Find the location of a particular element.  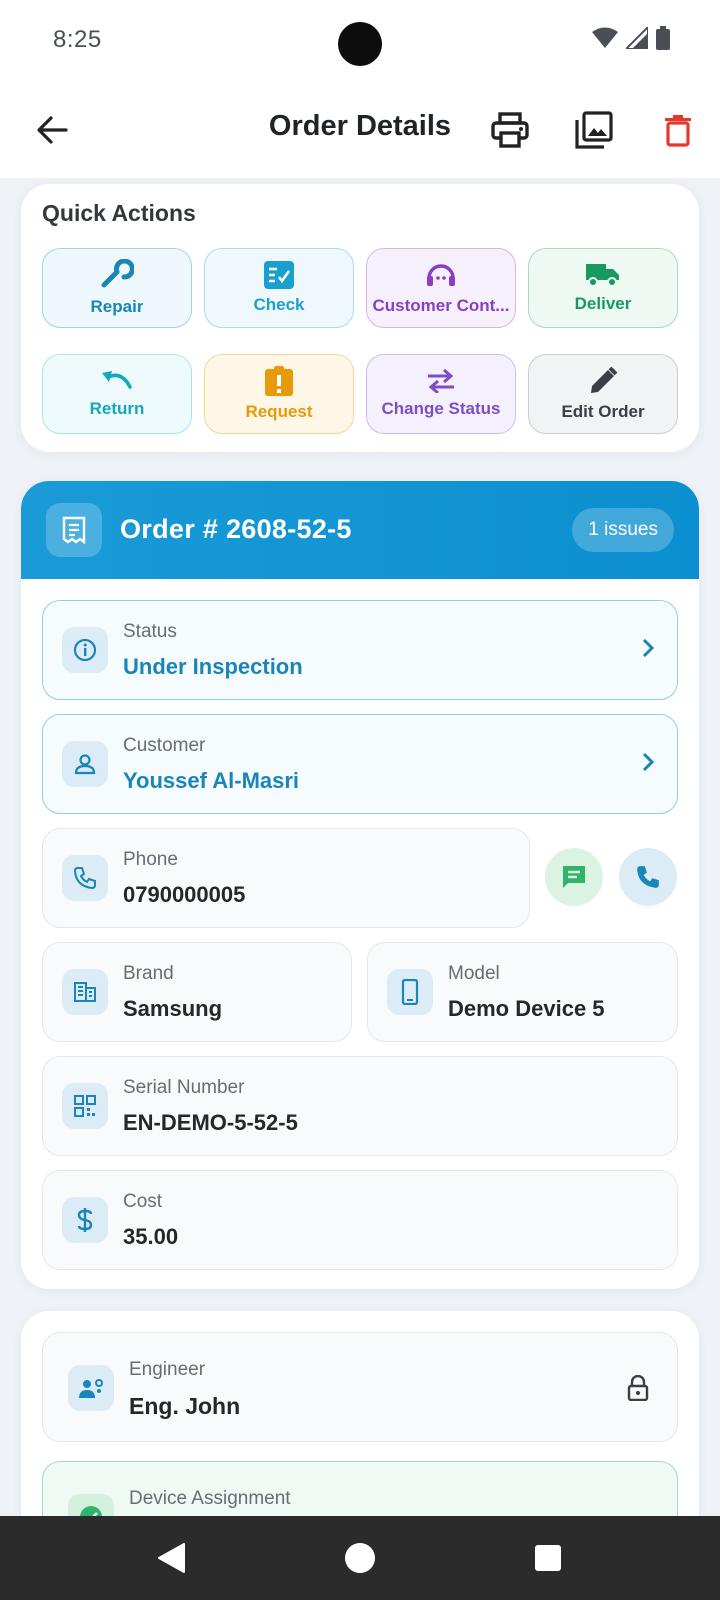

delete-button is located at coordinates (678, 130).